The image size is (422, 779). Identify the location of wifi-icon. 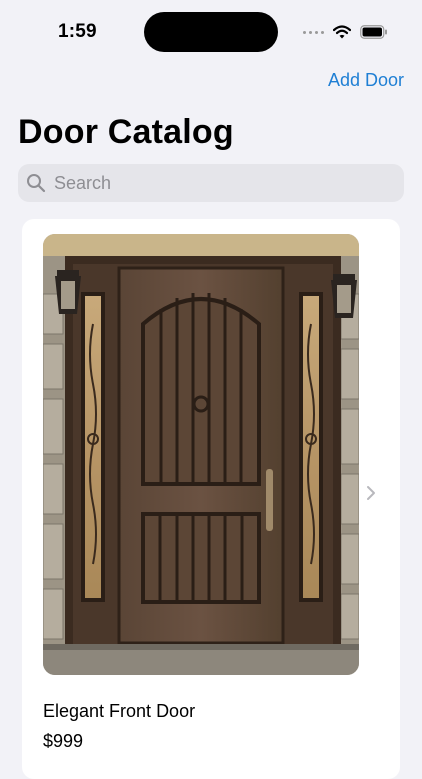
(342, 32).